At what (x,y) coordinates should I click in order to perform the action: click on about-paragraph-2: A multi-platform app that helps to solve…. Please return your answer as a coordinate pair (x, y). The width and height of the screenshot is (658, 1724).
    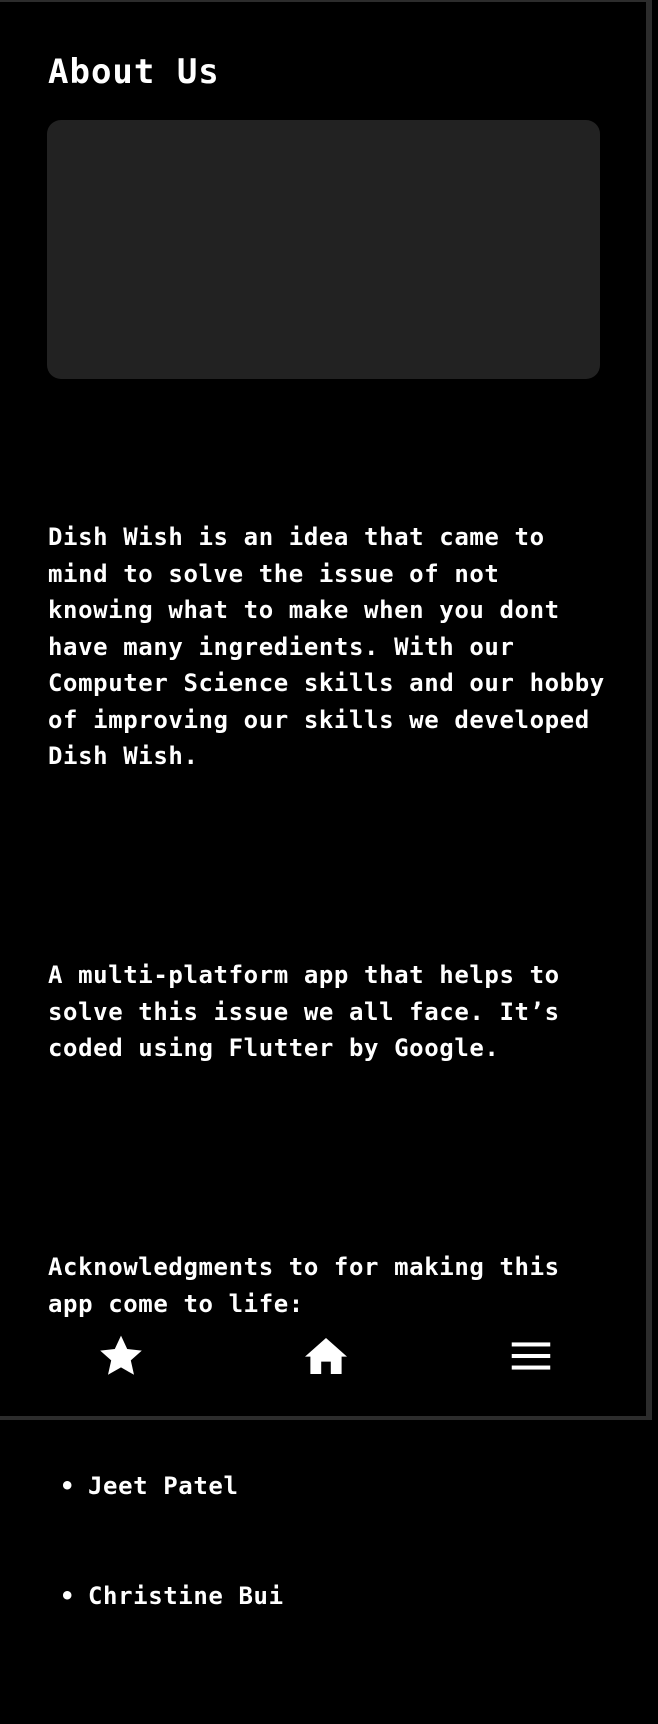
    Looking at the image, I should click on (311, 1011).